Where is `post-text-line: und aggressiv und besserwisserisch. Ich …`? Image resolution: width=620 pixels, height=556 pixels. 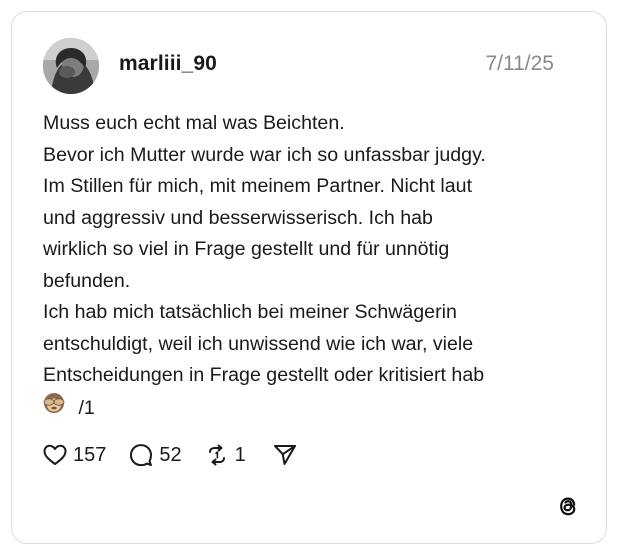 post-text-line: und aggressiv und besserwisserisch. Ich … is located at coordinates (238, 217).